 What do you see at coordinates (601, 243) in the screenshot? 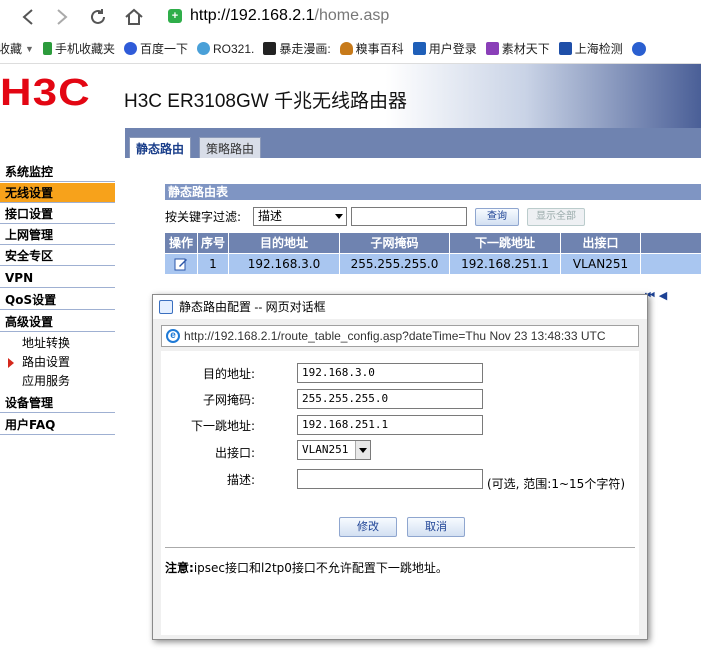
I see `col-header-iface: 出接口` at bounding box center [601, 243].